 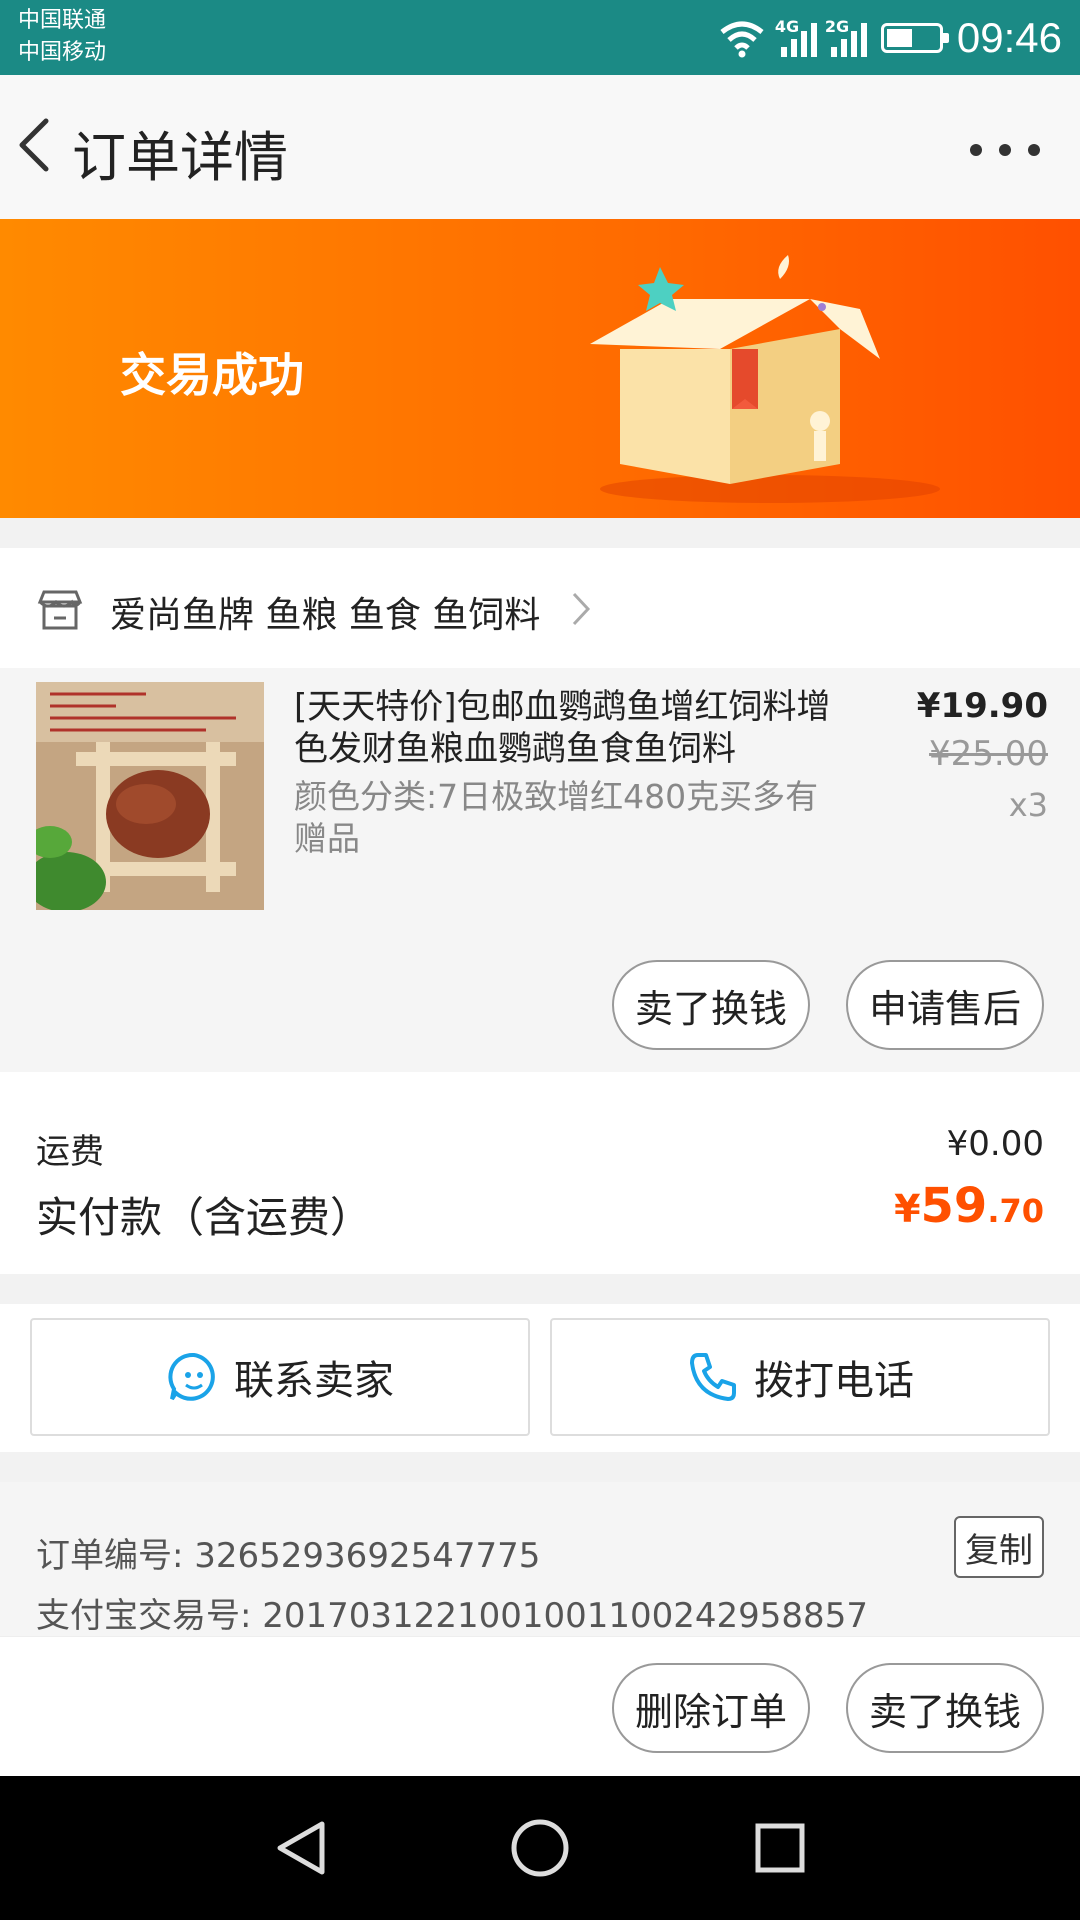 What do you see at coordinates (711, 1005) in the screenshot?
I see `sell-for-cash-button: 卖了换钱` at bounding box center [711, 1005].